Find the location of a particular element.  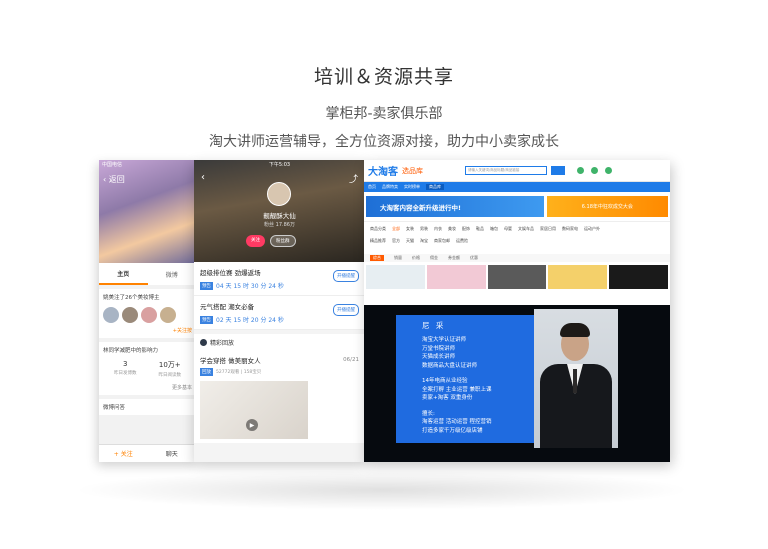

sort-bar: 综合 销量 价格 佣金 券金额 优惠 is located at coordinates (517, 258).